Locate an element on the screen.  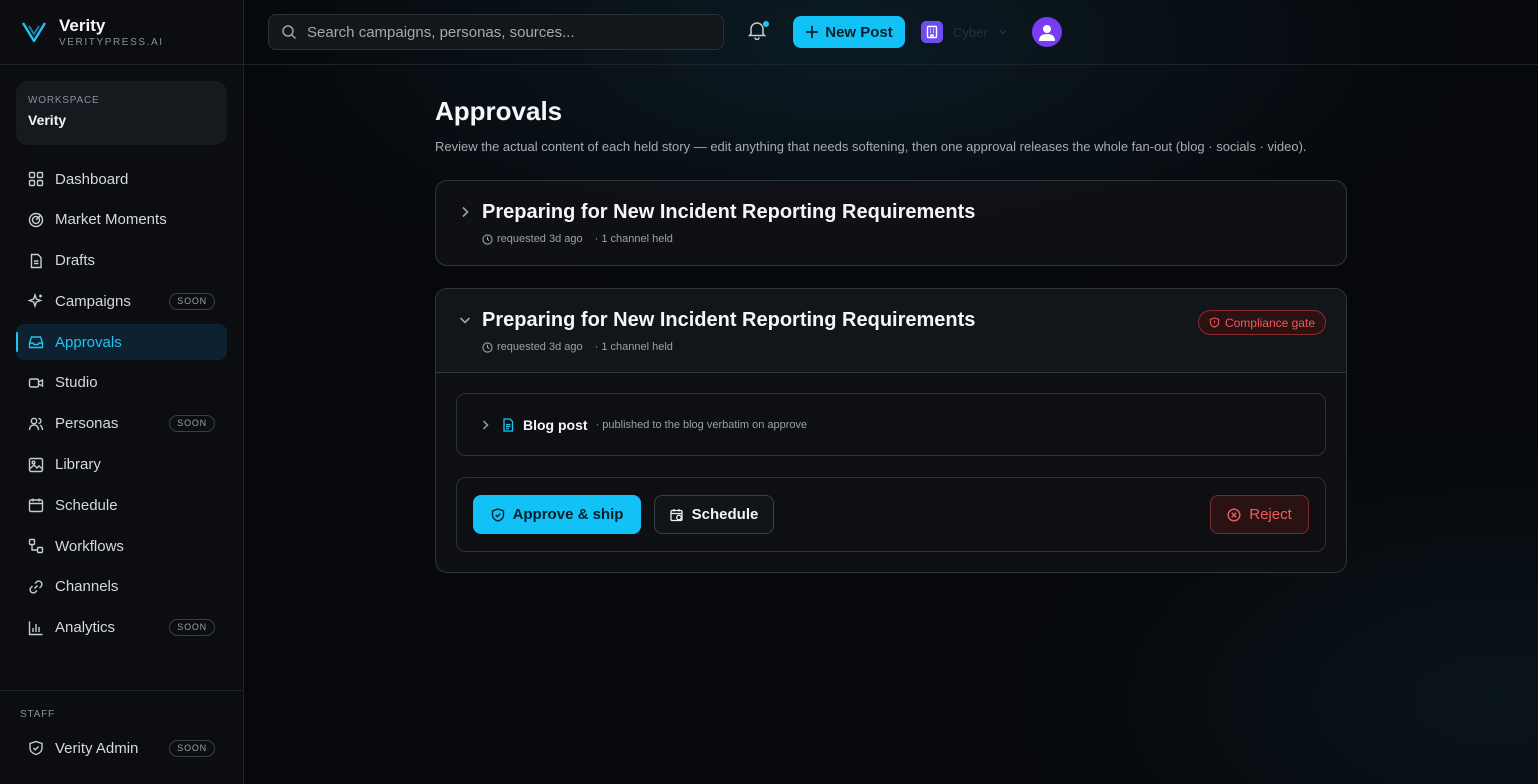
org-switcher: Cyber is located at coordinates (964, 32).